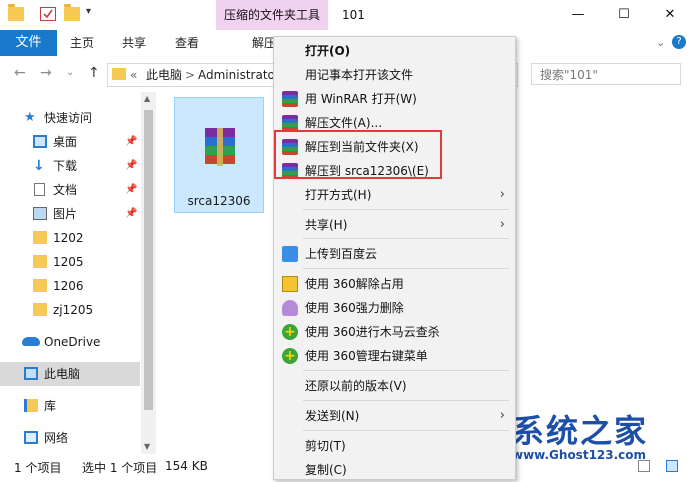  I want to click on menu-label: 用记事本打开该文件, so click(359, 75).